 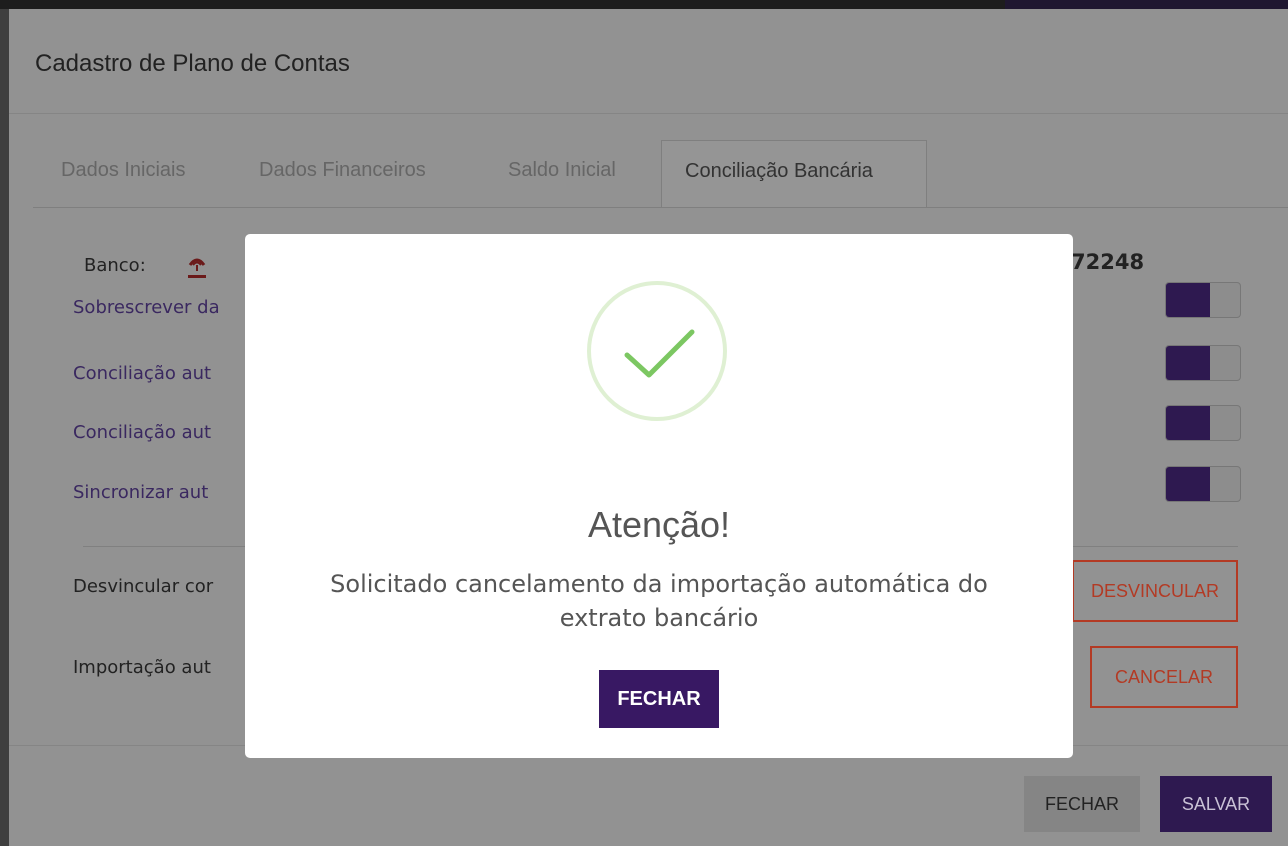 I want to click on toggle-sincronizar, so click(x=1203, y=484).